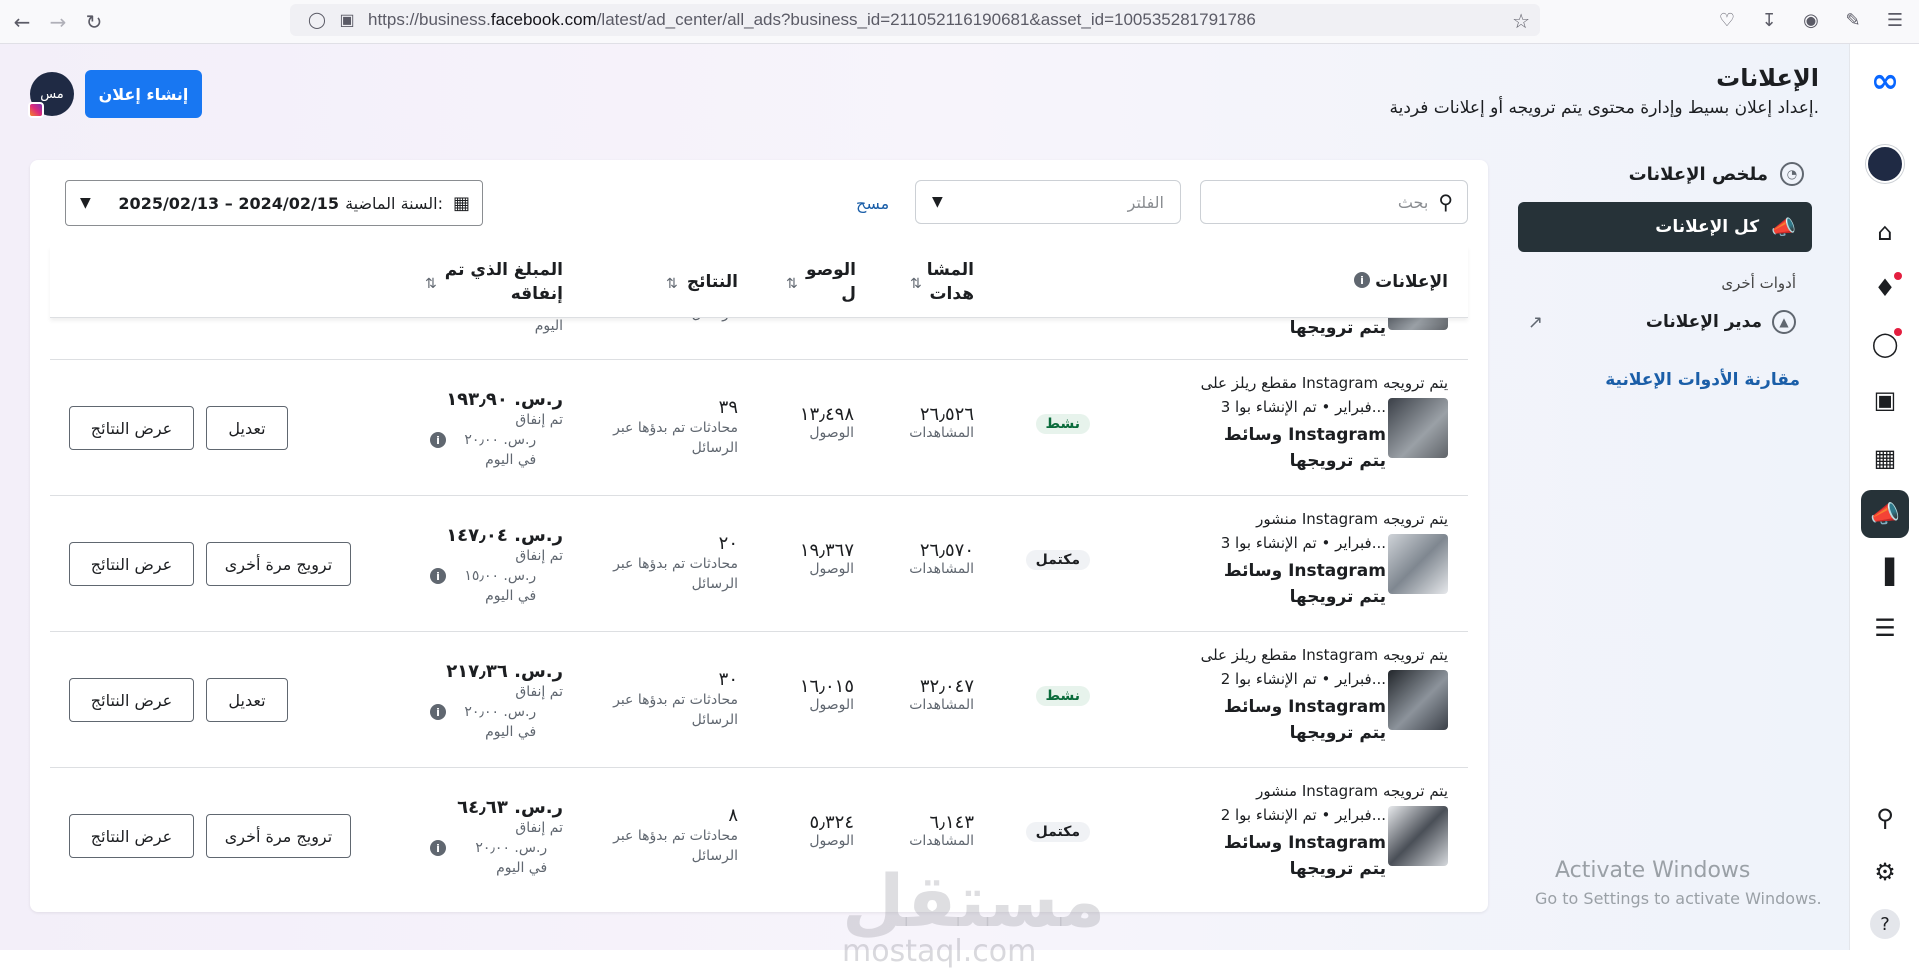 The height and width of the screenshot is (969, 1919). I want to click on spend-cell: ر.س. ٢١٧٫٣٦ تم إنفاق ر.س. ٢٠٫٠٠ في اليوم, so click(504, 702).